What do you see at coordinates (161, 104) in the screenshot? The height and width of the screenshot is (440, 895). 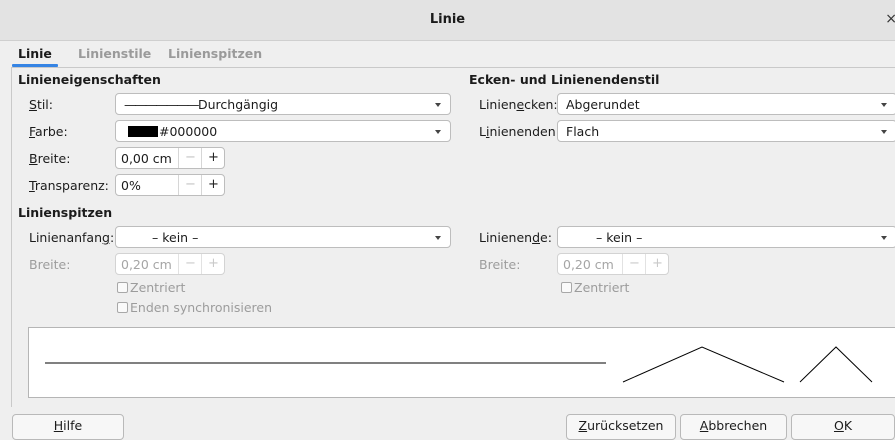 I see `line-style-sample: ———————` at bounding box center [161, 104].